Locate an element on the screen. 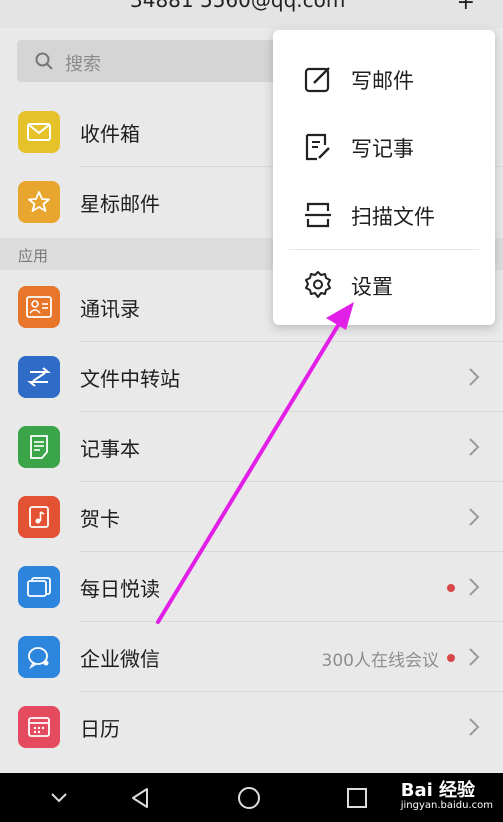 This screenshot has width=503, height=822. contacts-icon is located at coordinates (39, 307).